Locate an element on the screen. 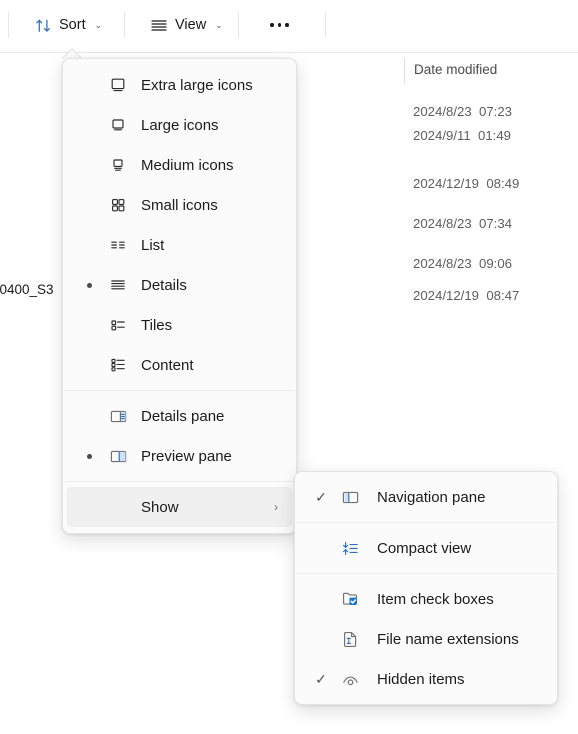 The width and height of the screenshot is (578, 734). details-view-icon is located at coordinates (118, 285).